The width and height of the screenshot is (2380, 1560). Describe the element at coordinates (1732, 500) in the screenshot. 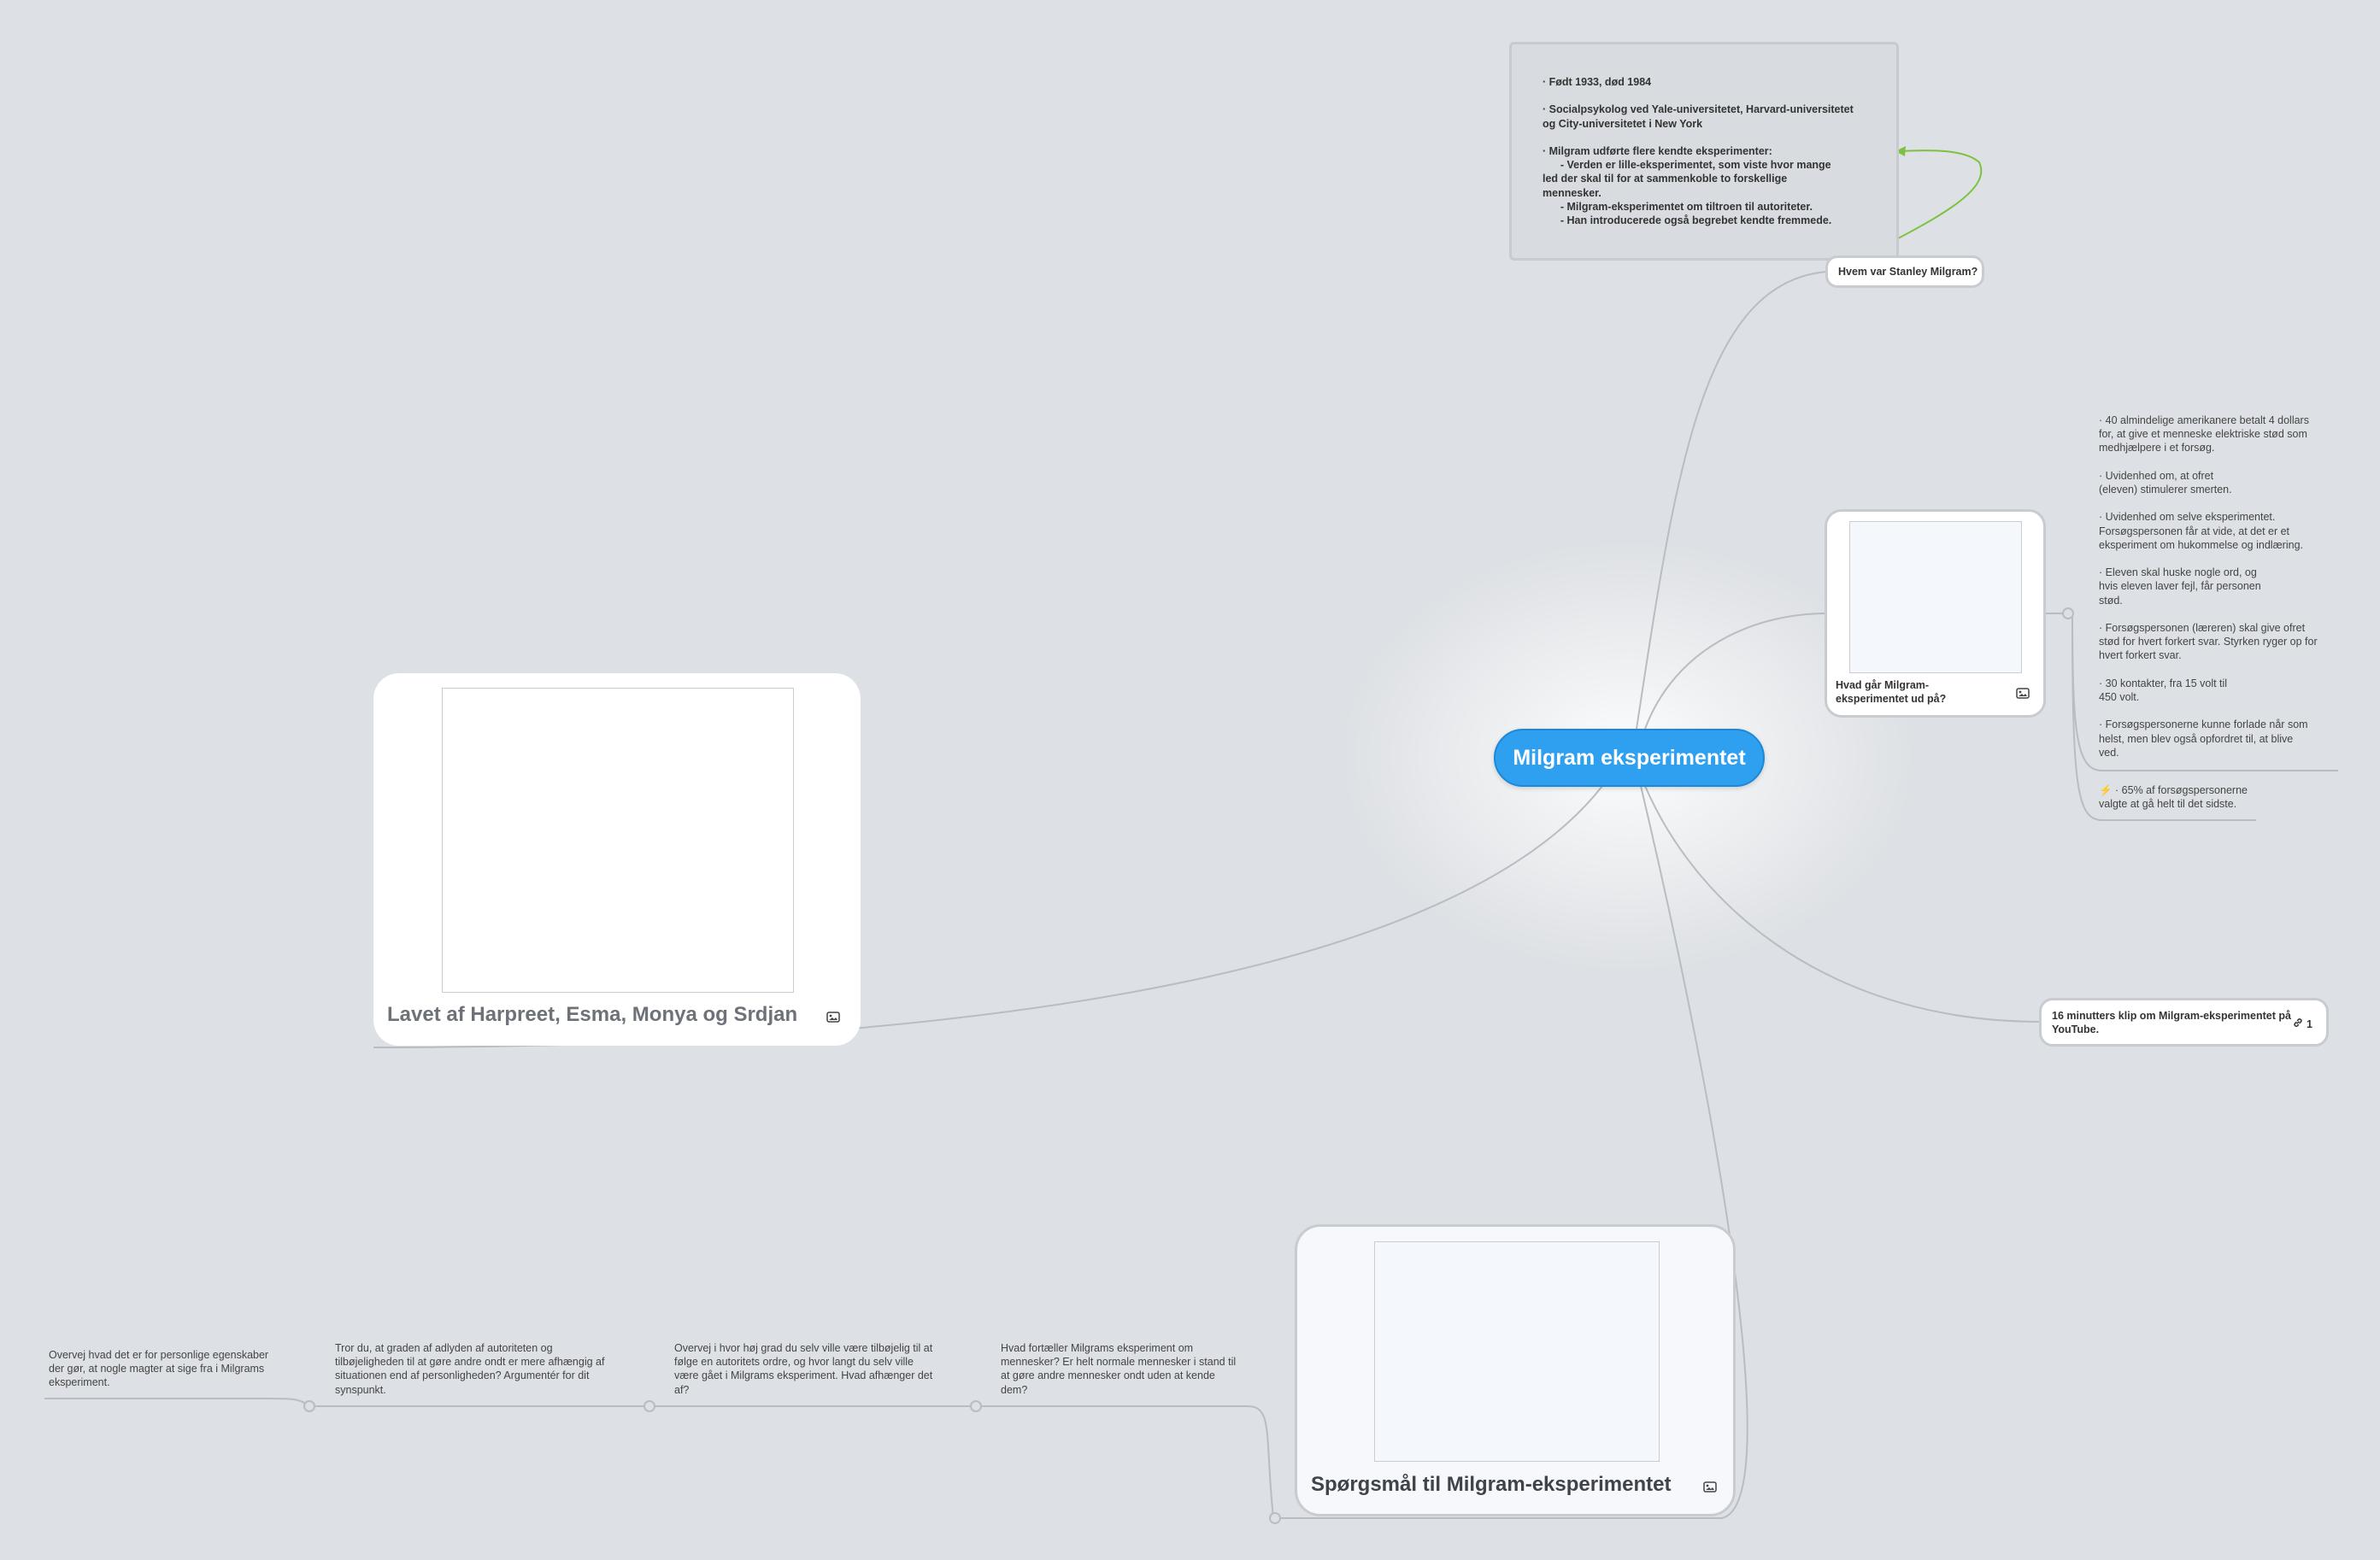

I see `connector-stanley` at that location.